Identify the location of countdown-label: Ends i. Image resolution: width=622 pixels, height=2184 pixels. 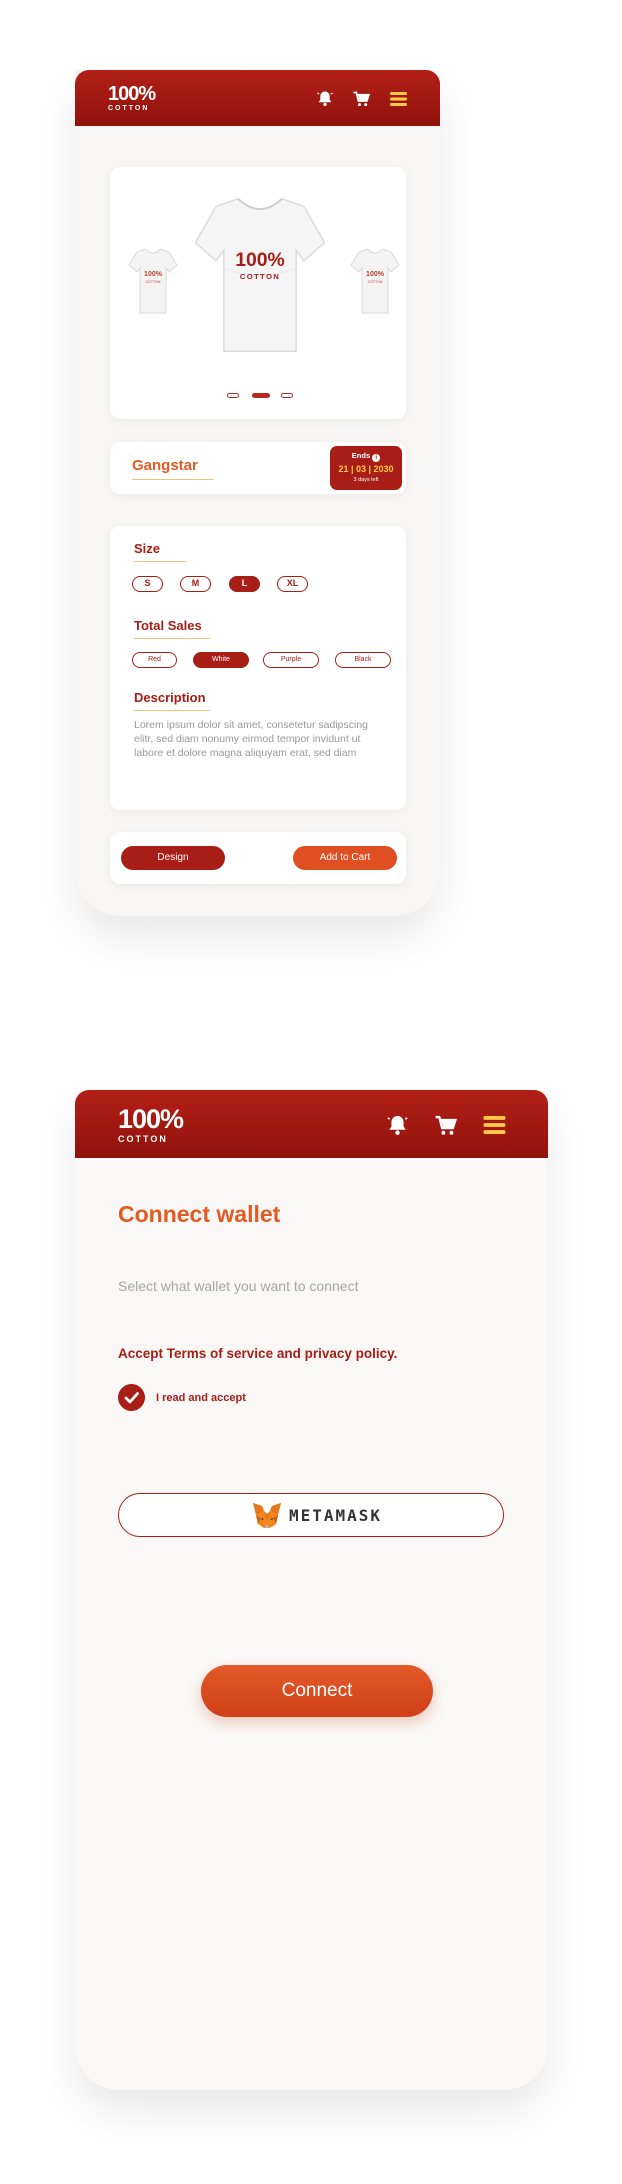
(366, 456).